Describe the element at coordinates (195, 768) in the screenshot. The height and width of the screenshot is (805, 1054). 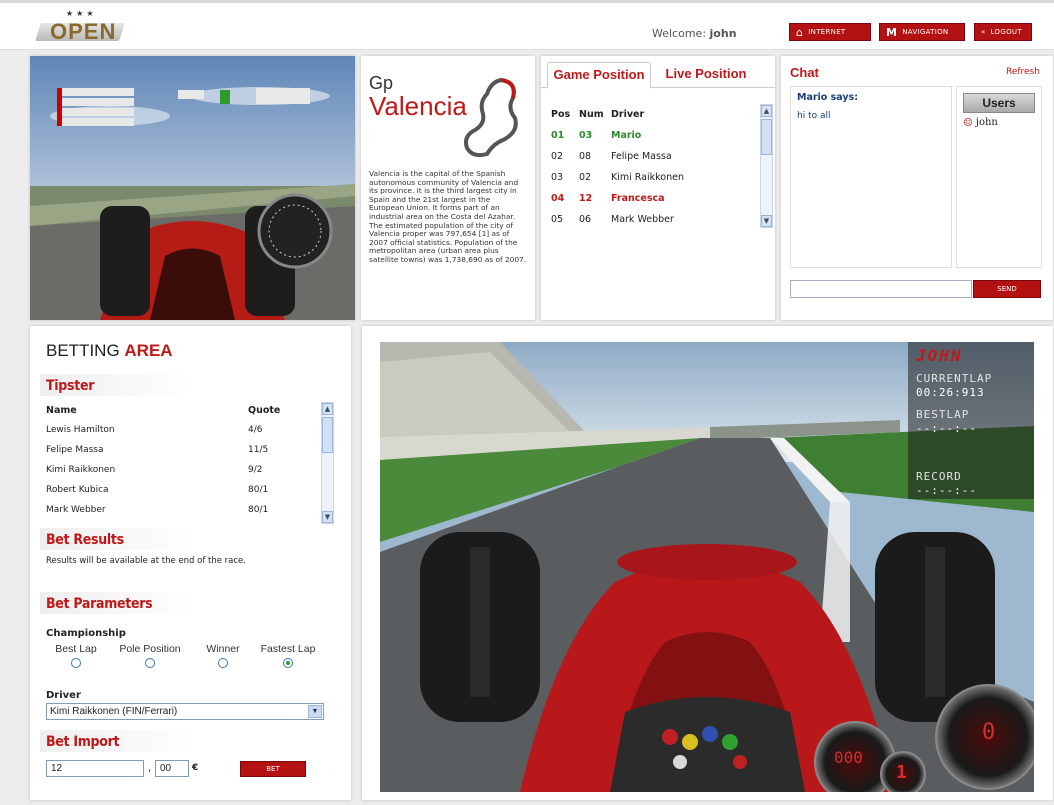
I see `currency-symbol: €` at that location.